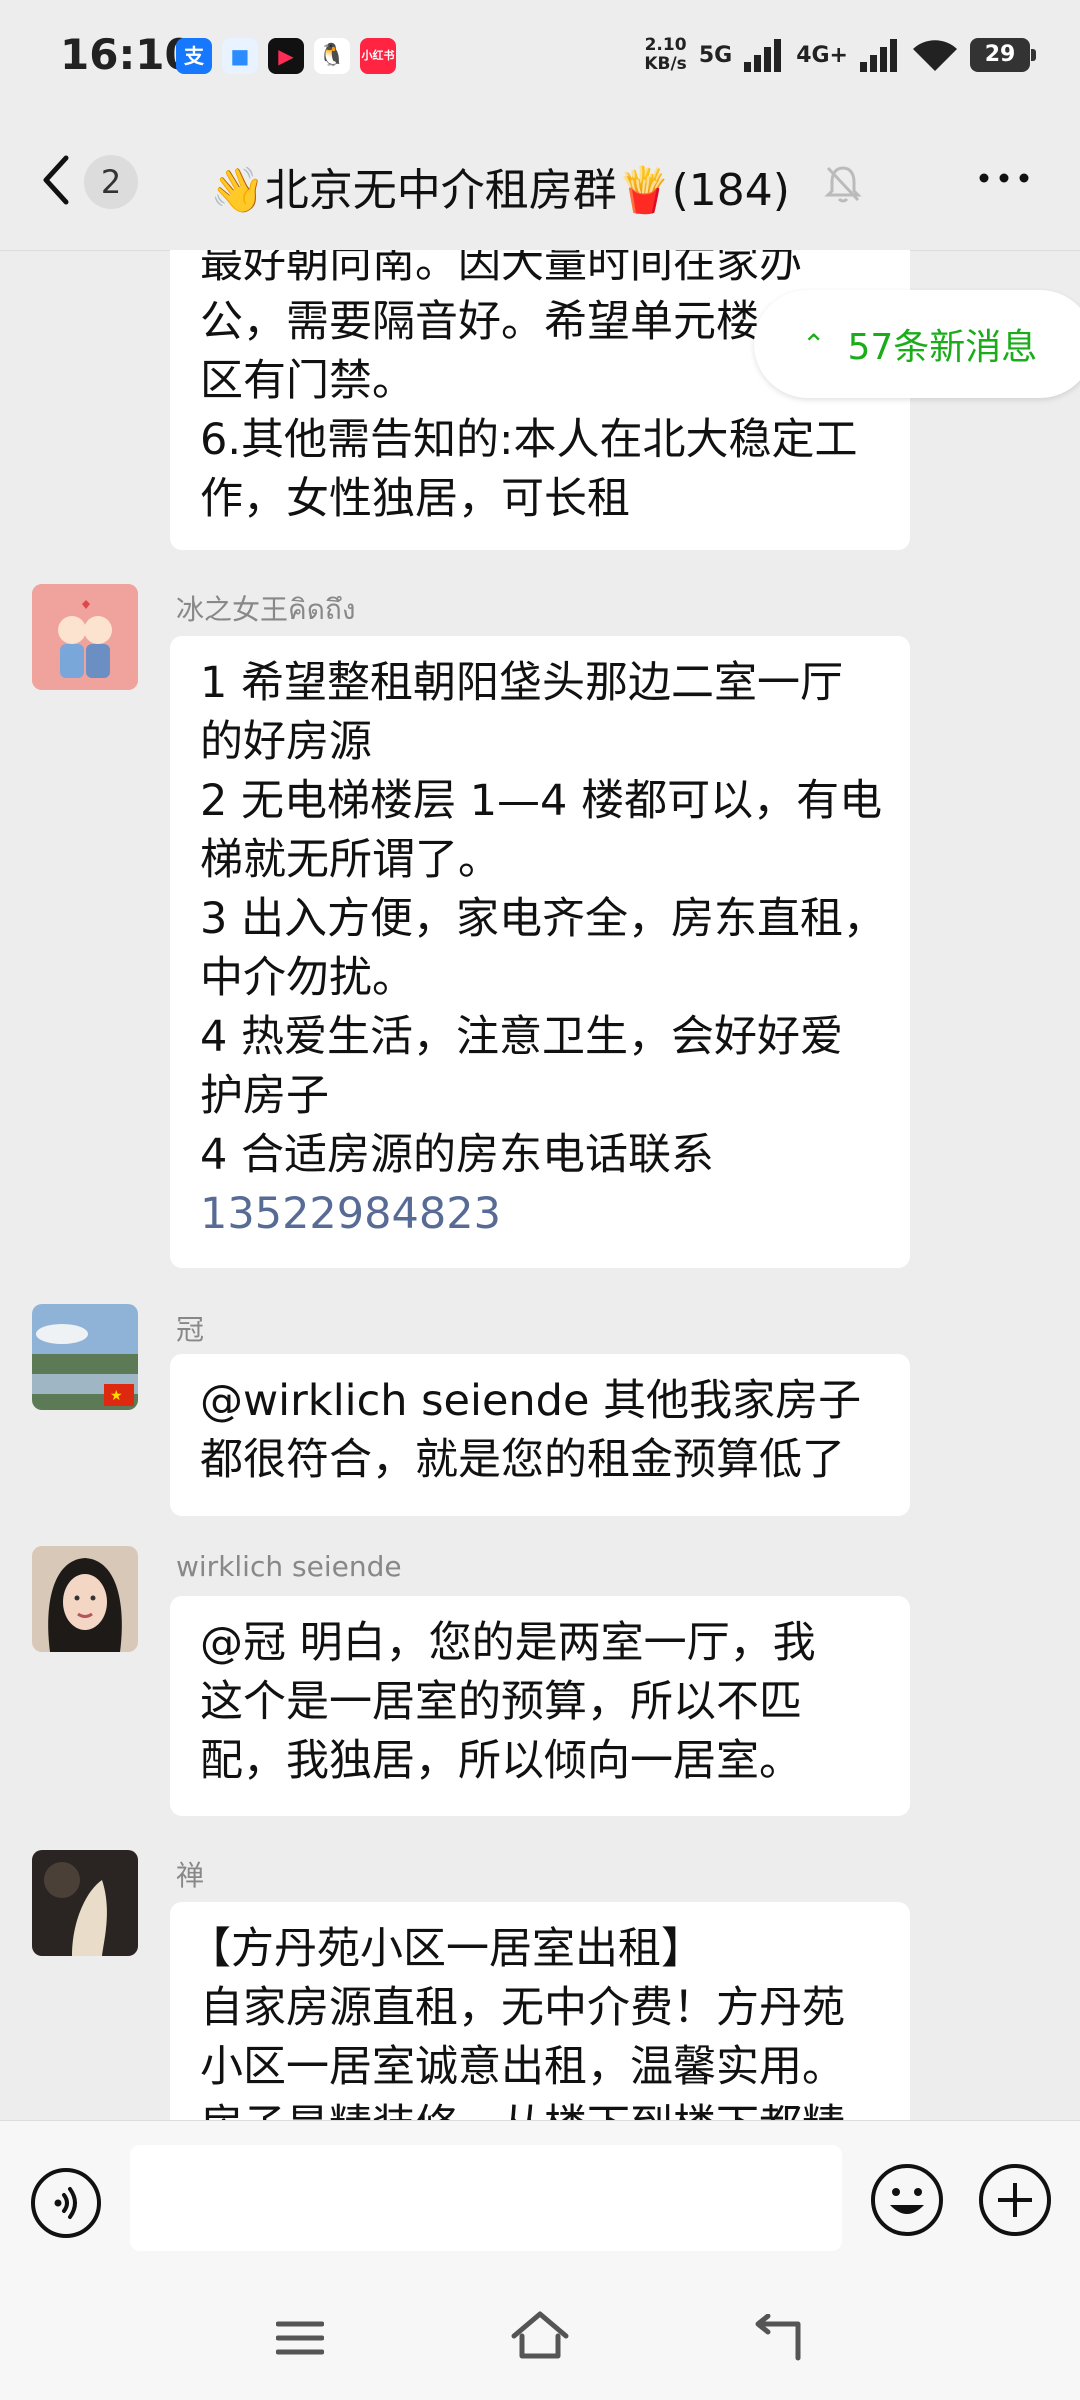 This screenshot has height=2400, width=1080. I want to click on wifi-icon, so click(935, 55).